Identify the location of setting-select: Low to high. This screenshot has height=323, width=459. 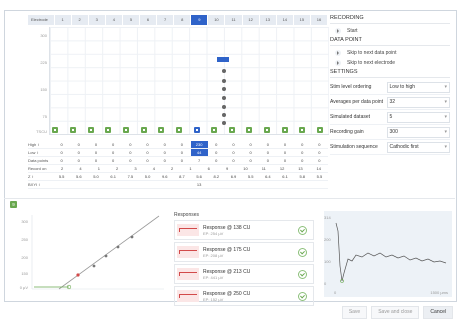
(418, 87).